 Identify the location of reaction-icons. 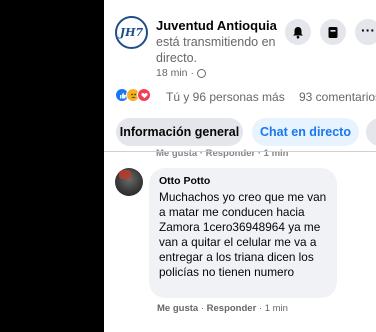
(133, 95).